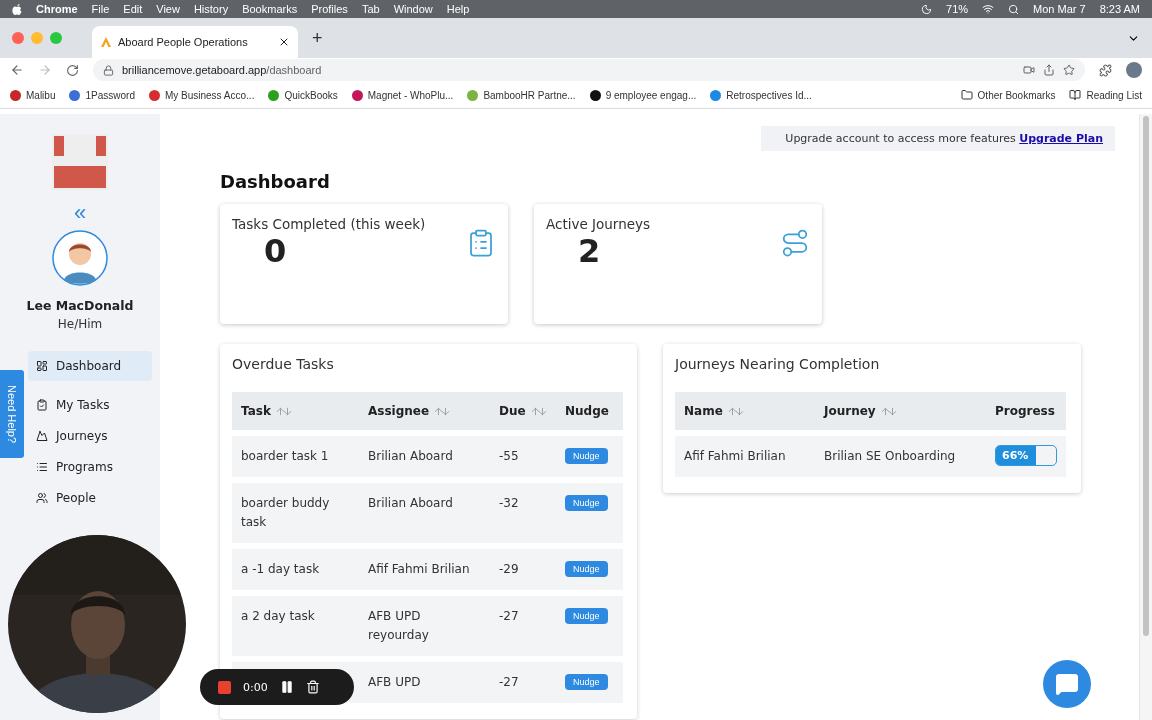  What do you see at coordinates (303, 95) in the screenshot?
I see `bookmark-link: QuickBooks` at bounding box center [303, 95].